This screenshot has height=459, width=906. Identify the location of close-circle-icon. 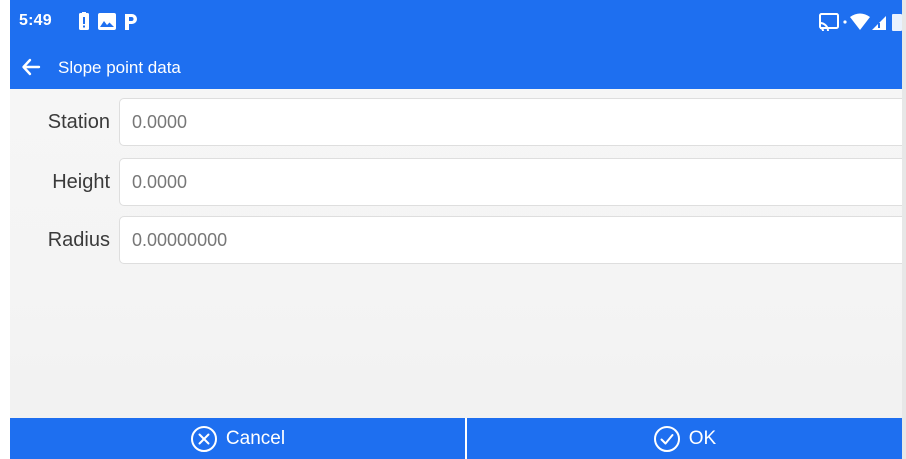
(204, 439).